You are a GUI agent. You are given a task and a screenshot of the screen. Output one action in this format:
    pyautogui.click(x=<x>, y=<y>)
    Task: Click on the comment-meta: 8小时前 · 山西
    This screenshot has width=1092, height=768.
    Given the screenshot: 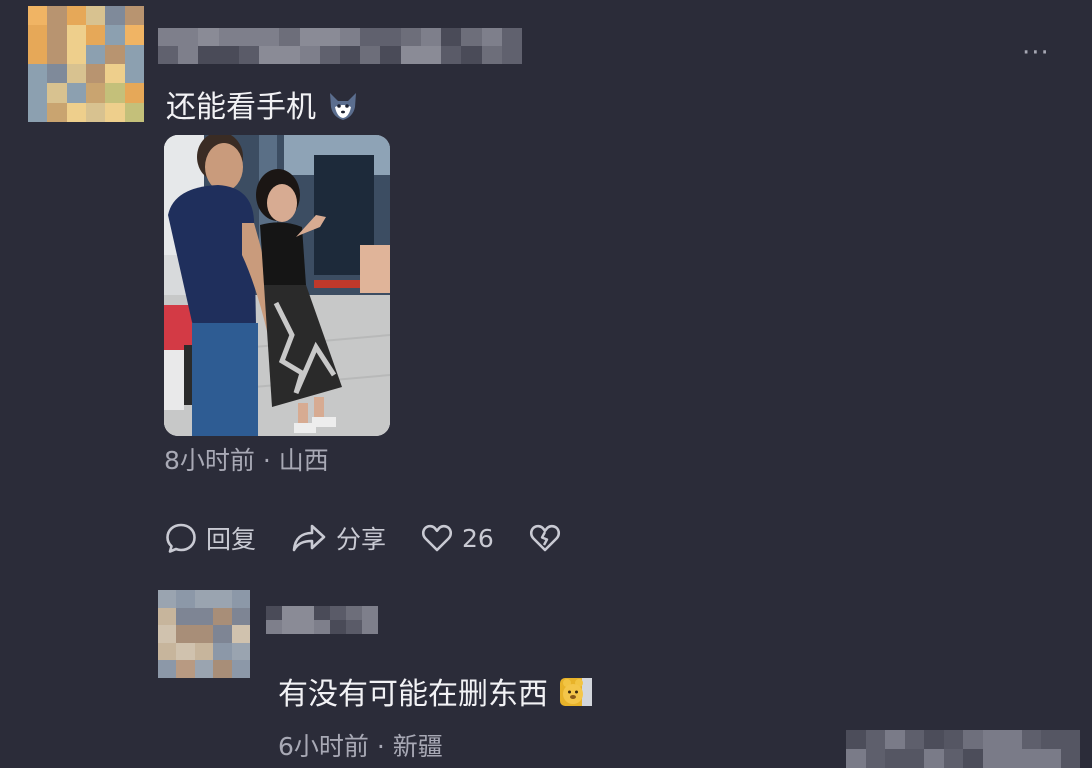 What is the action you would take?
    pyautogui.click(x=246, y=461)
    